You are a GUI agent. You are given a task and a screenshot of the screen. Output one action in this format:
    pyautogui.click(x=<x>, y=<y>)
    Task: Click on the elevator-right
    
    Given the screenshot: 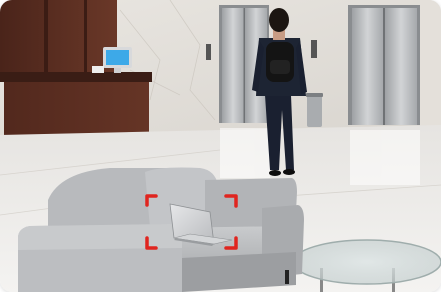 What is the action you would take?
    pyautogui.click(x=384, y=65)
    